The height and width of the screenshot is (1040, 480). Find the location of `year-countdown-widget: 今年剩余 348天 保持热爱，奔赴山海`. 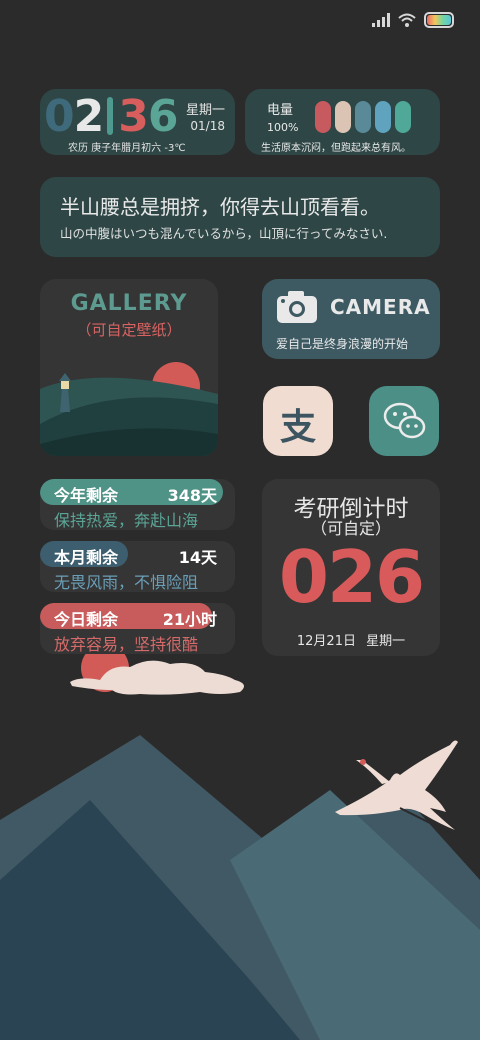

year-countdown-widget: 今年剩余 348天 保持热爱，奔赴山海 is located at coordinates (137, 504).